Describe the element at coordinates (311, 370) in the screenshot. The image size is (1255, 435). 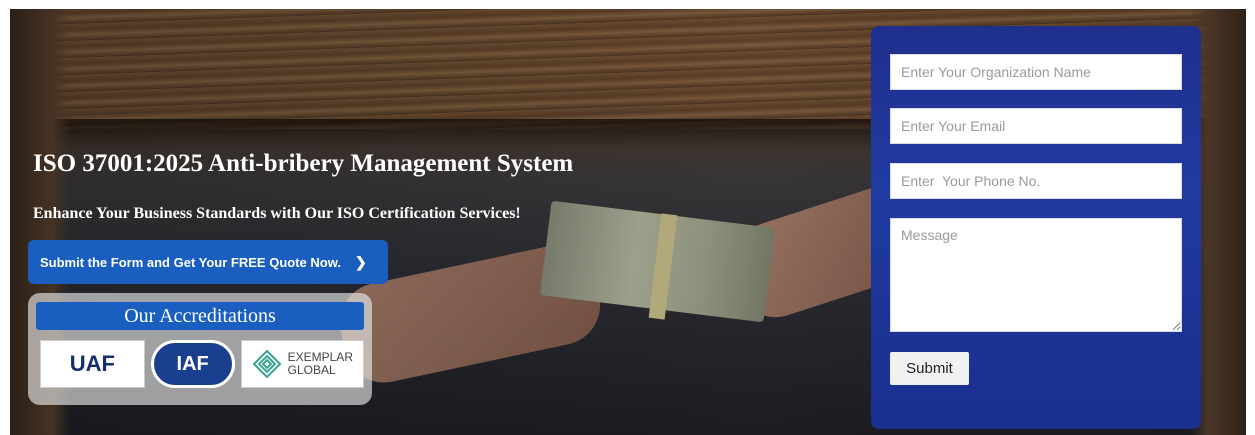
I see `exemplar-logo-line2: GLOBAL` at that location.